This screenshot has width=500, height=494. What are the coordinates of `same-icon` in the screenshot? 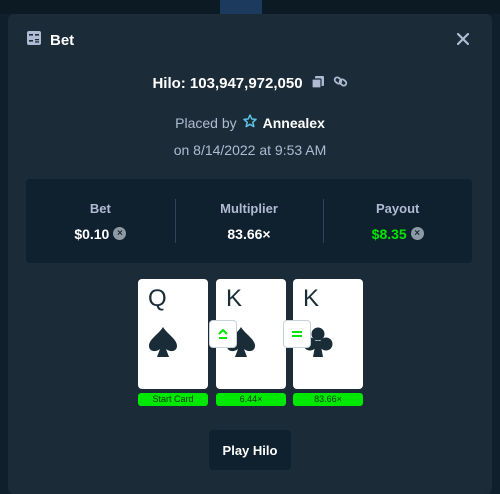 It's located at (297, 334).